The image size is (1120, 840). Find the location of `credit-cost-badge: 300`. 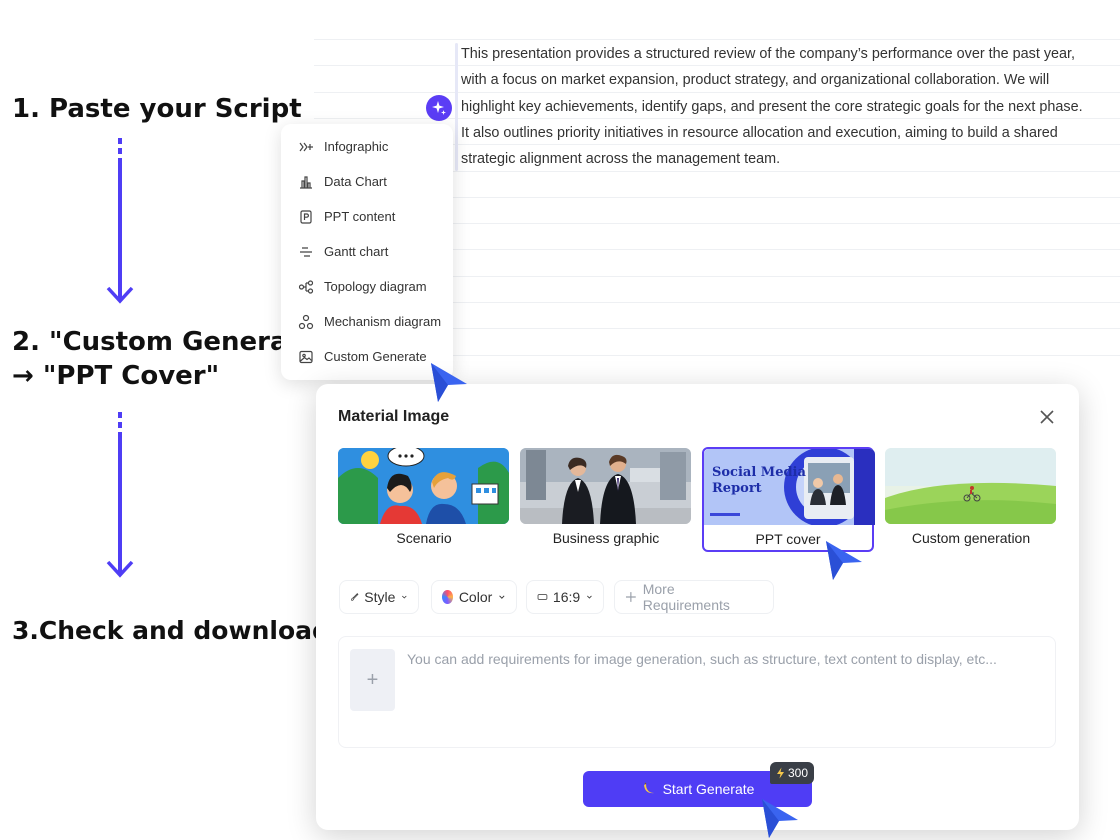

credit-cost-badge: 300 is located at coordinates (792, 773).